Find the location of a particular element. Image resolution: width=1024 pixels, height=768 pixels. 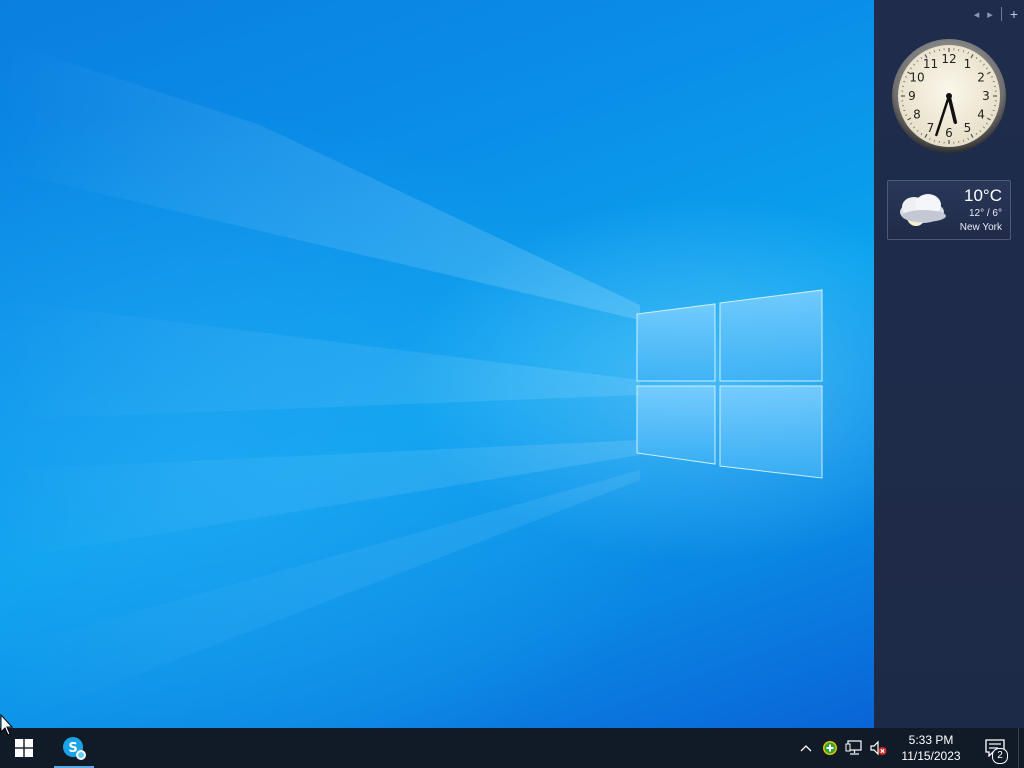

skype-icon: S is located at coordinates (74, 748).